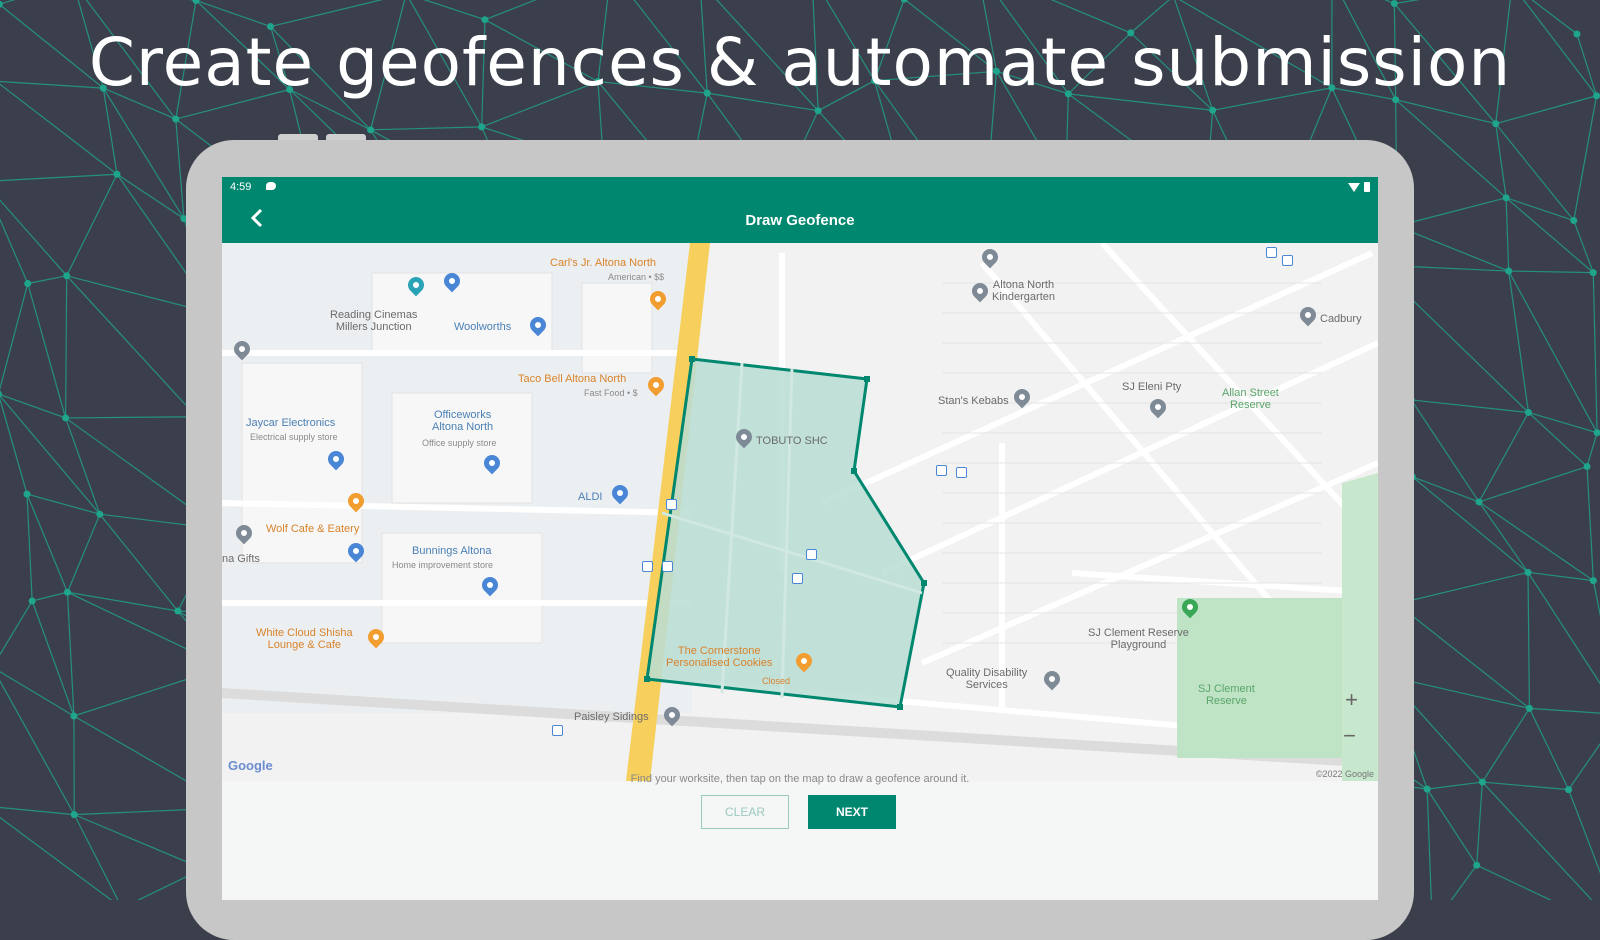 The image size is (1600, 940). What do you see at coordinates (719, 657) in the screenshot?
I see `poi-label-cornerstone: The Cornerstone Personalised Cookies` at bounding box center [719, 657].